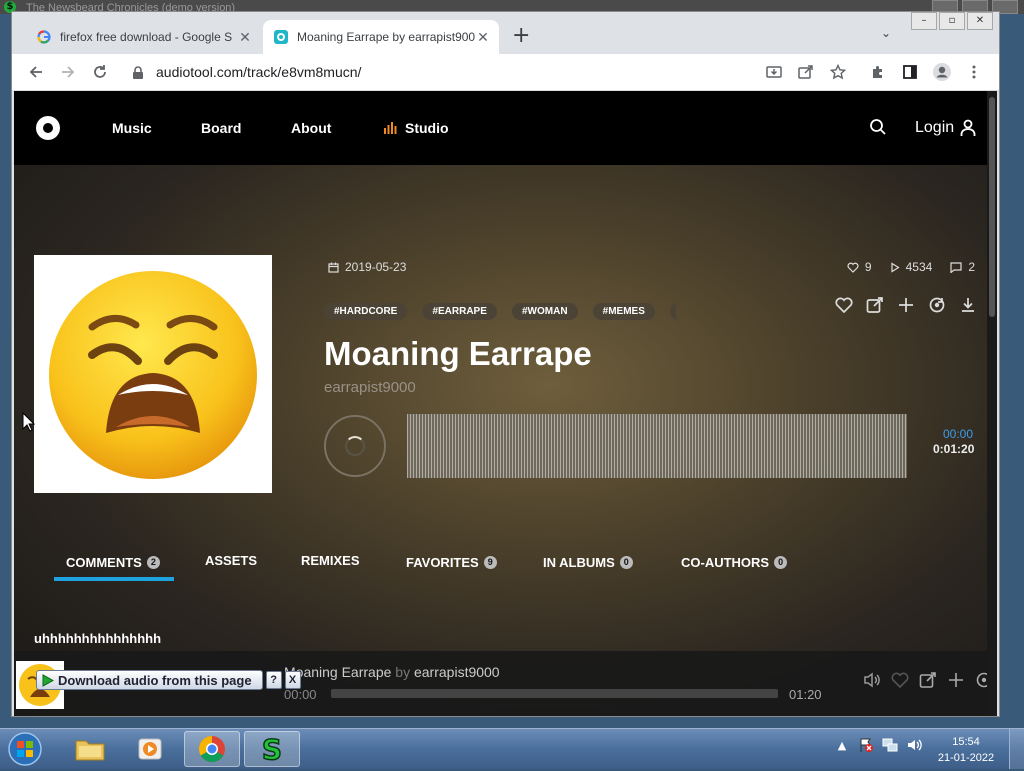  What do you see at coordinates (366, 311) in the screenshot?
I see `tag-chip: #HARDCORE` at bounding box center [366, 311].